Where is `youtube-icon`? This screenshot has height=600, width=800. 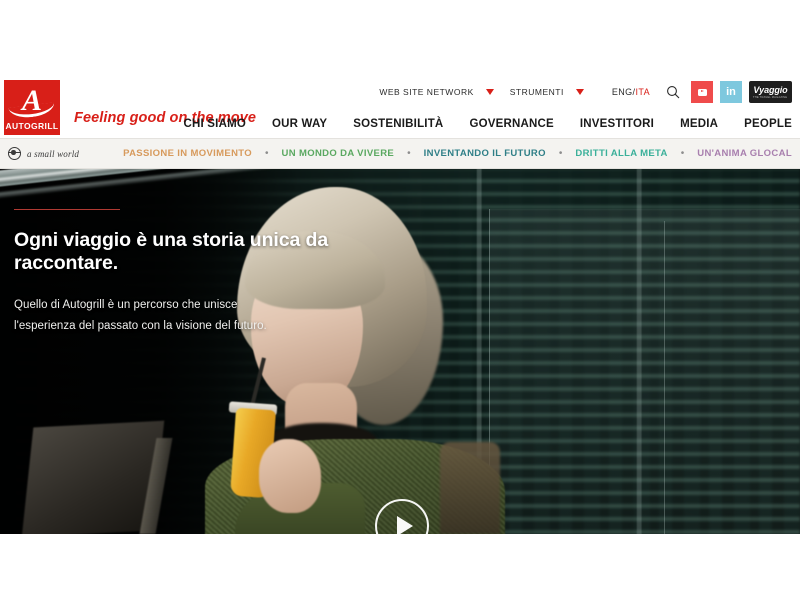
youtube-icon is located at coordinates (702, 92).